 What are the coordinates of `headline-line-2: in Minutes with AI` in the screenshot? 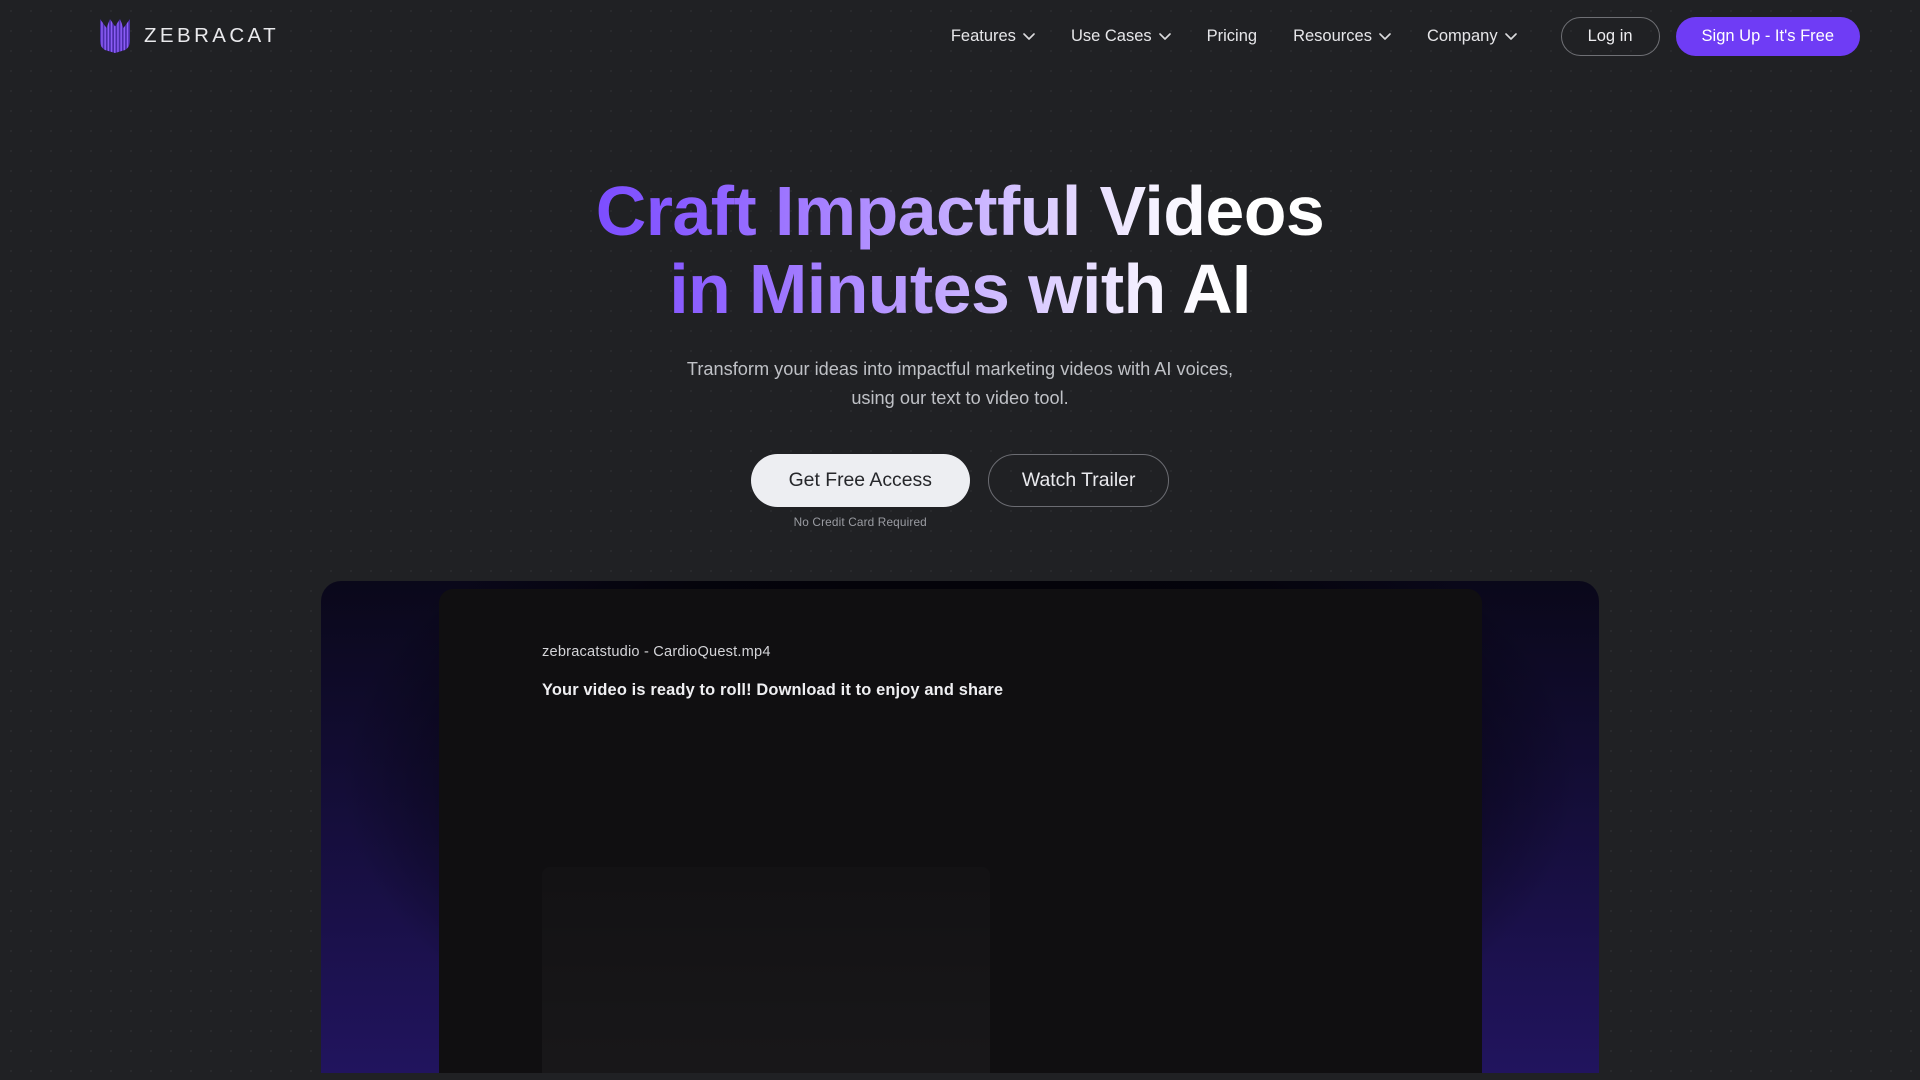 It's located at (960, 289).